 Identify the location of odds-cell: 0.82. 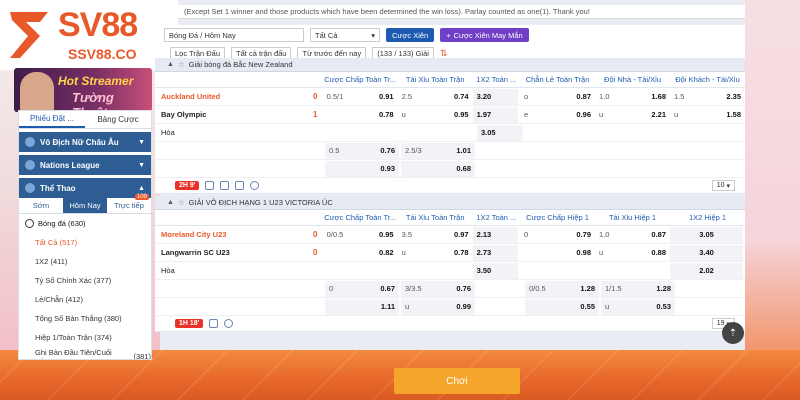
(360, 253).